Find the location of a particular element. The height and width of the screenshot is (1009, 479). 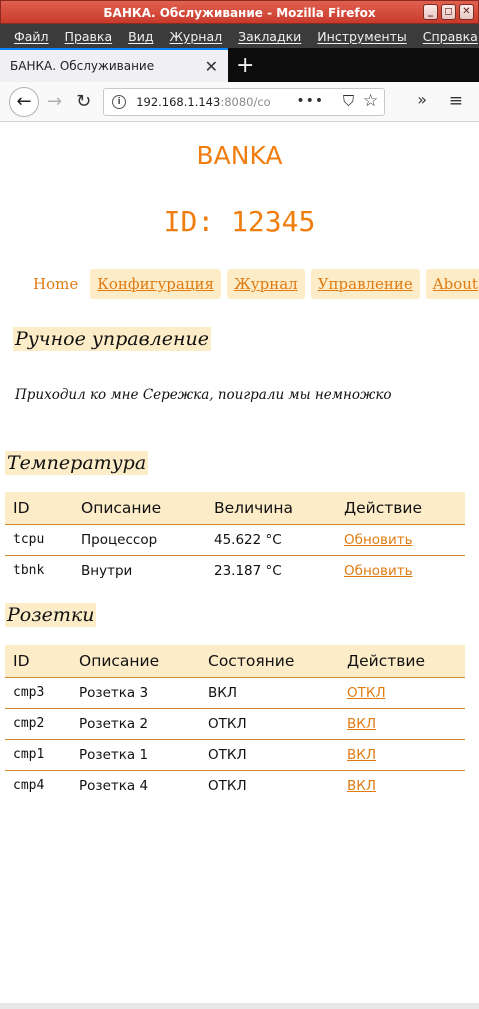

socket-description: Розетка 1 is located at coordinates (135, 755).